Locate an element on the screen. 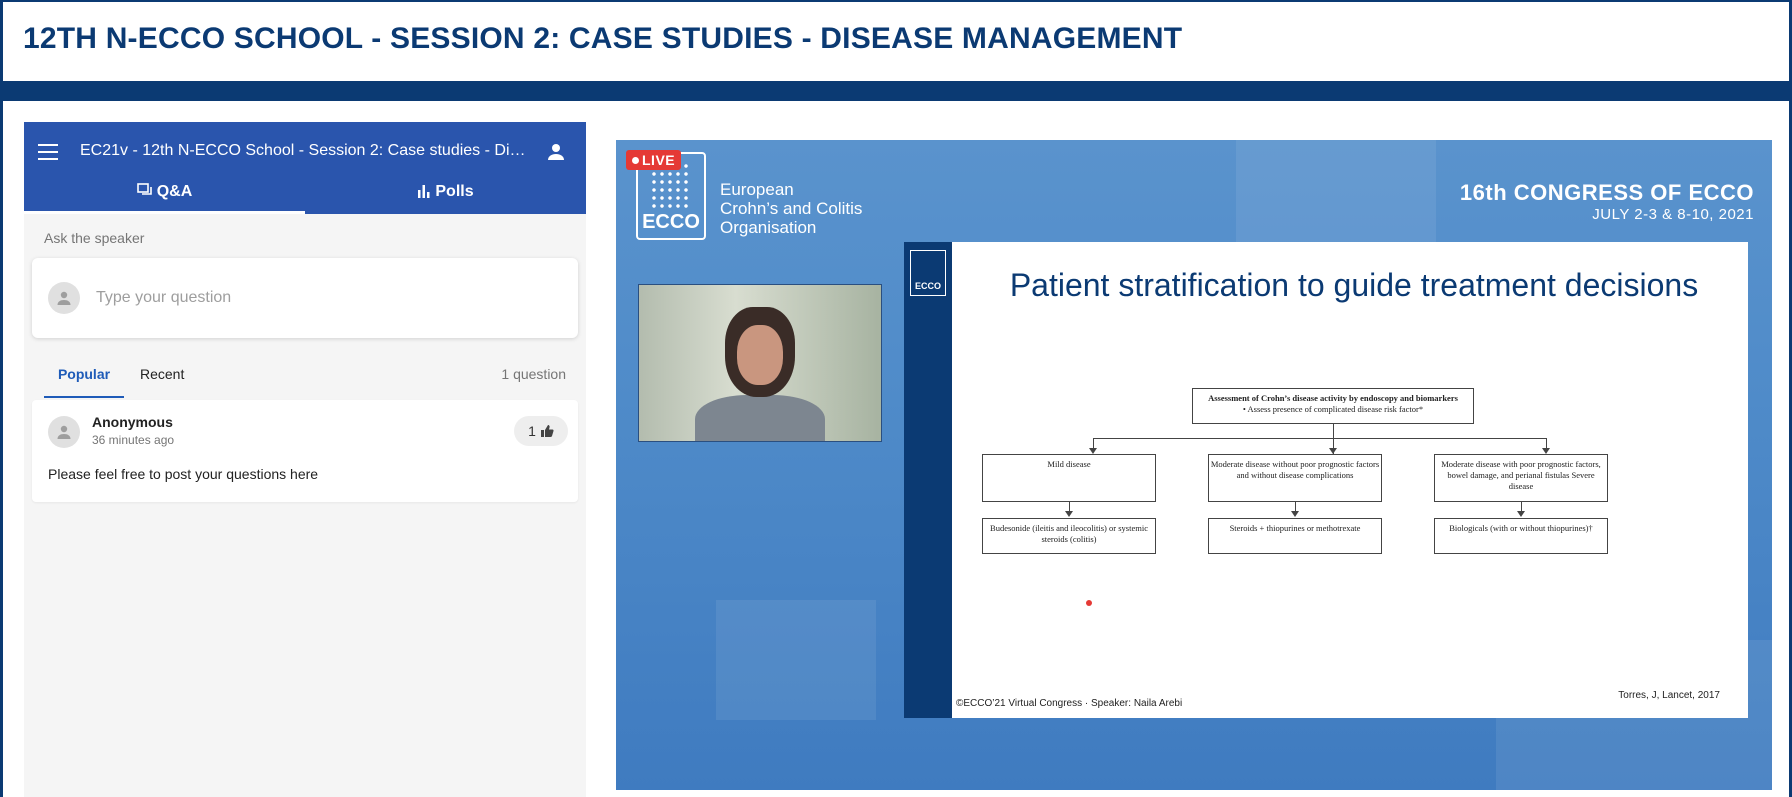 This screenshot has width=1792, height=797. bar-chart-icon is located at coordinates (424, 191).